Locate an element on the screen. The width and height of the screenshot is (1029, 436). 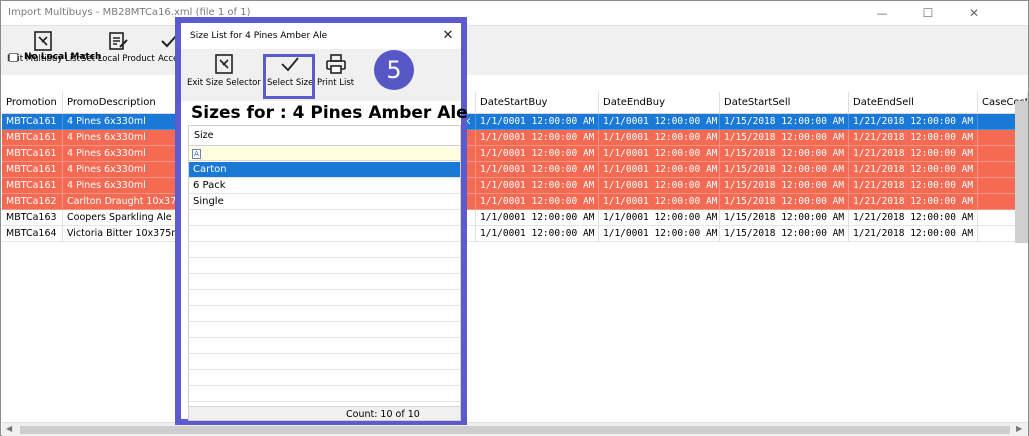
size-row: 6 Pack is located at coordinates (324, 186).